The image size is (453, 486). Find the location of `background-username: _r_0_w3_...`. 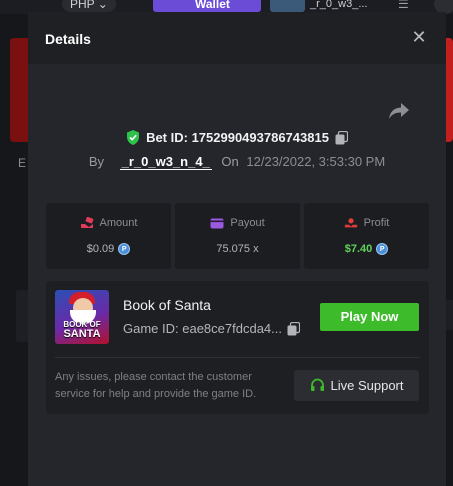

background-username: _r_0_w3_... is located at coordinates (339, 5).